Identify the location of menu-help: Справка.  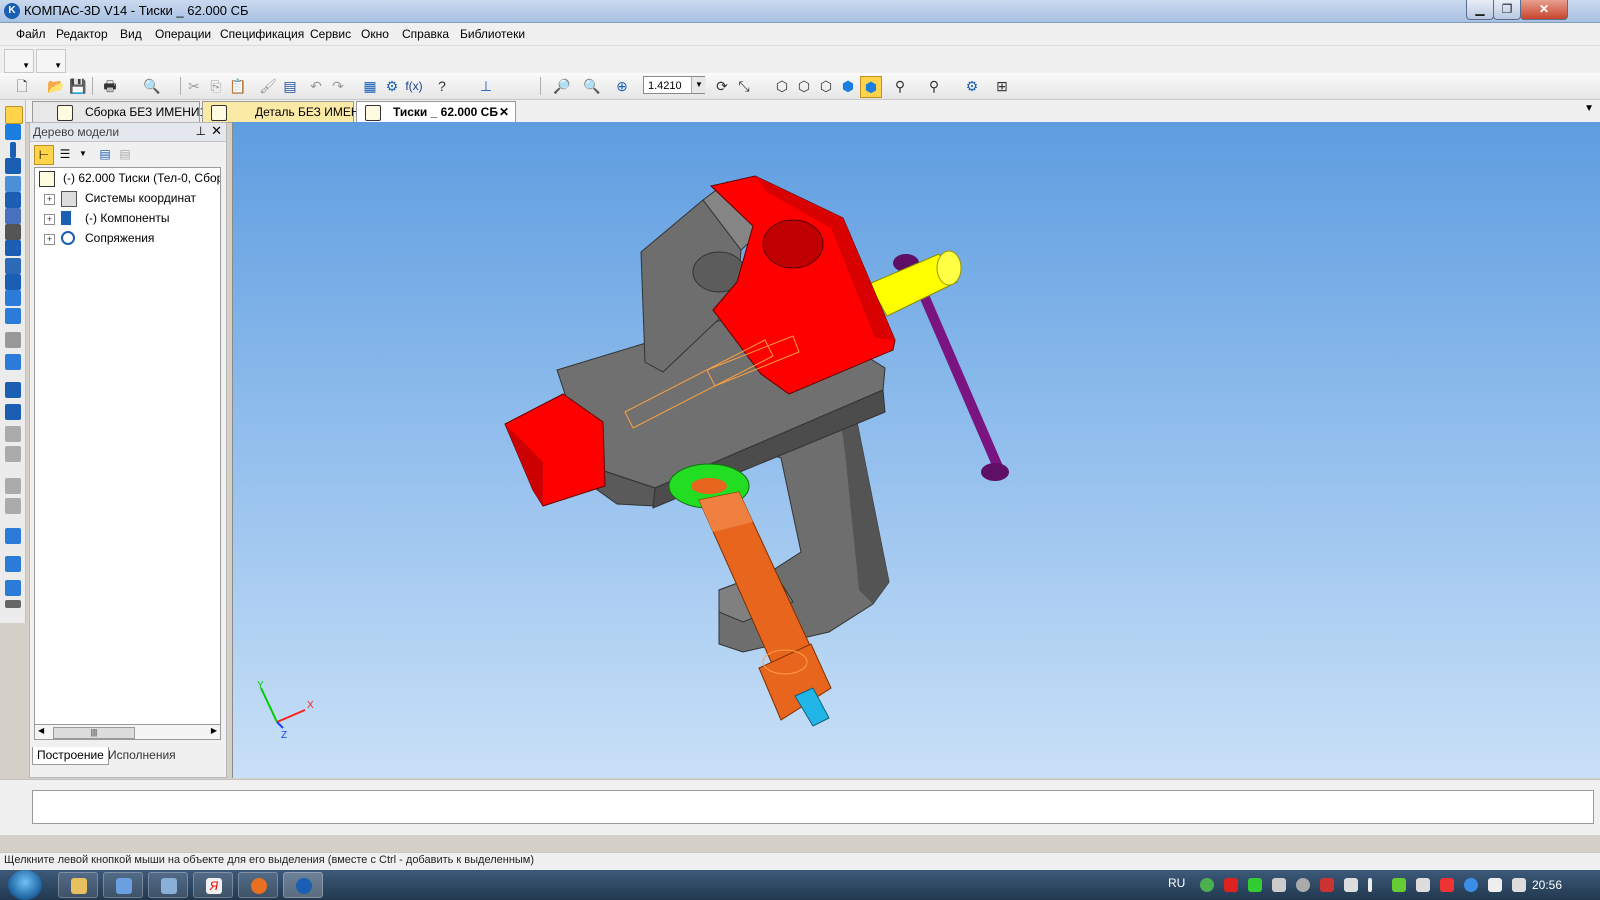
(425, 34).